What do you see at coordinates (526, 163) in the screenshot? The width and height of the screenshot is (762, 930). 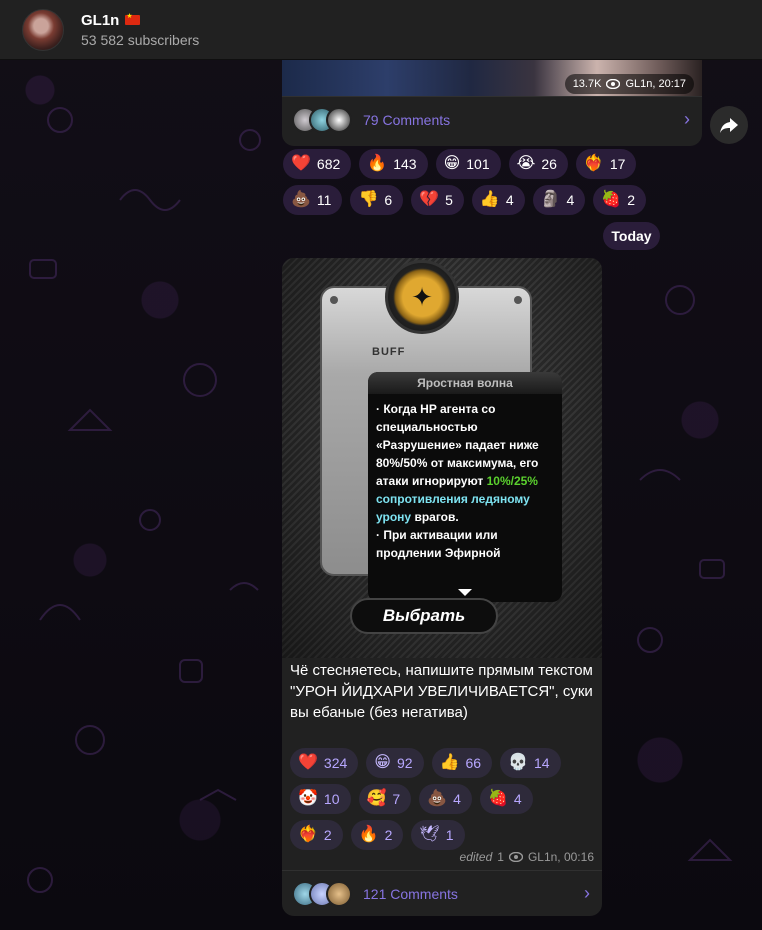 I see `crying-icon: 😭` at bounding box center [526, 163].